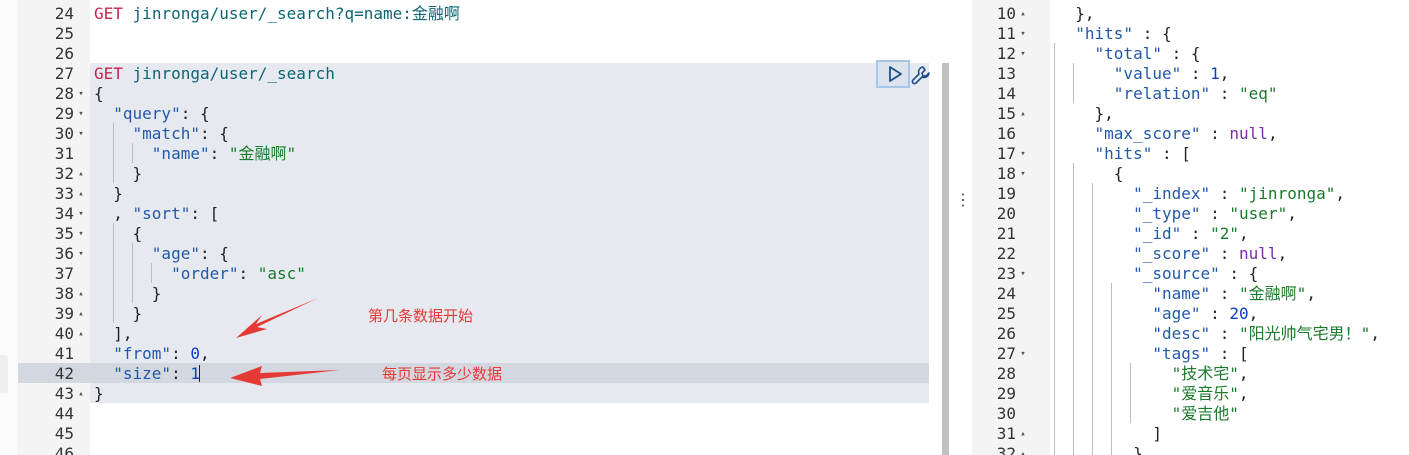  Describe the element at coordinates (1258, 93) in the screenshot. I see `token-string: "eq"` at that location.